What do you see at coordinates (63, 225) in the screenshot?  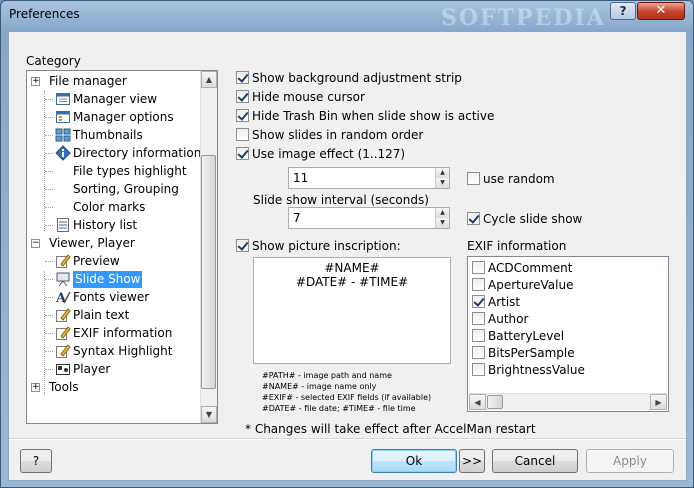 I see `list-icon` at bounding box center [63, 225].